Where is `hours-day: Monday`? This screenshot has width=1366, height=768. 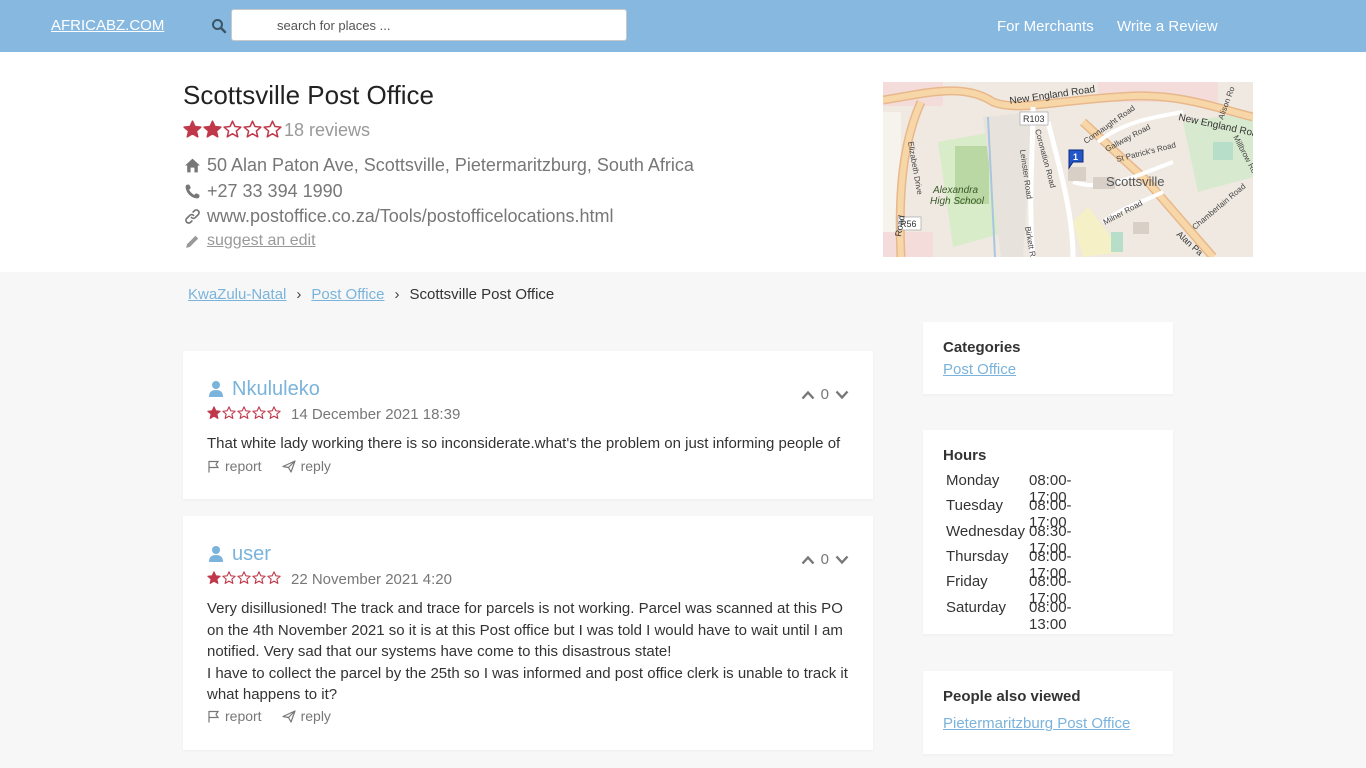 hours-day: Monday is located at coordinates (973, 480).